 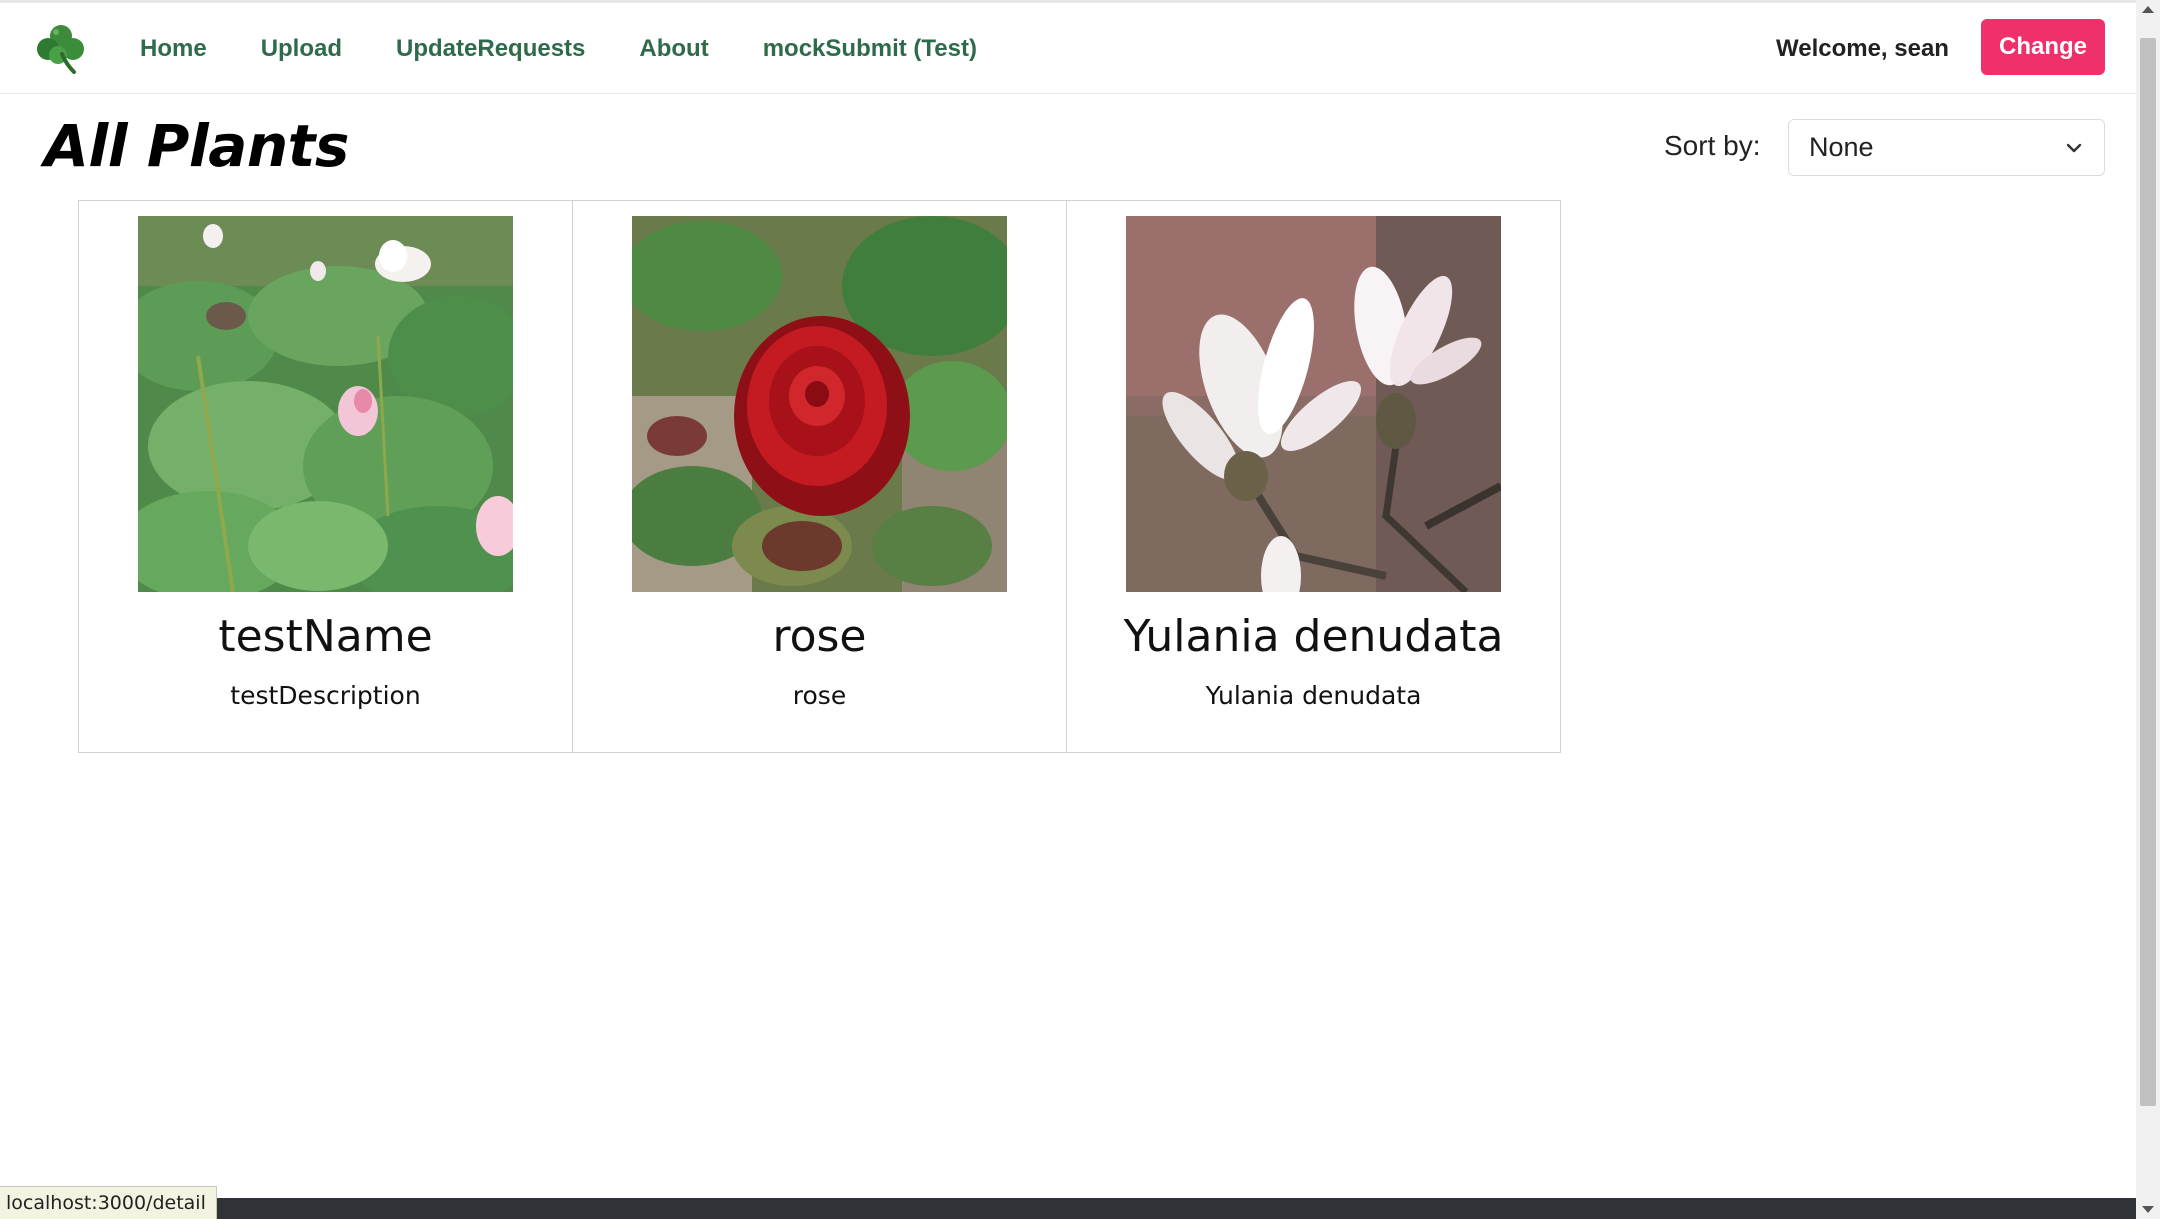 What do you see at coordinates (490, 49) in the screenshot?
I see `nav-link-update-requests: UpdateRequests` at bounding box center [490, 49].